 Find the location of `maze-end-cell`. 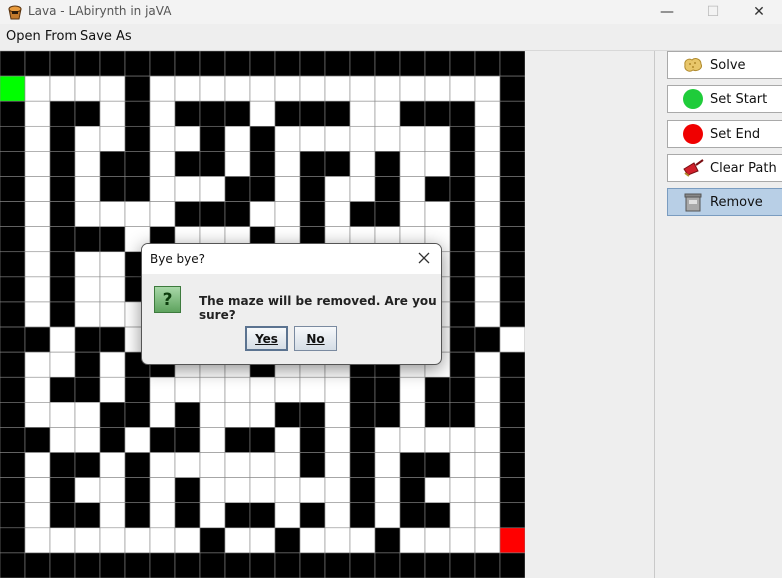

maze-end-cell is located at coordinates (512, 540).